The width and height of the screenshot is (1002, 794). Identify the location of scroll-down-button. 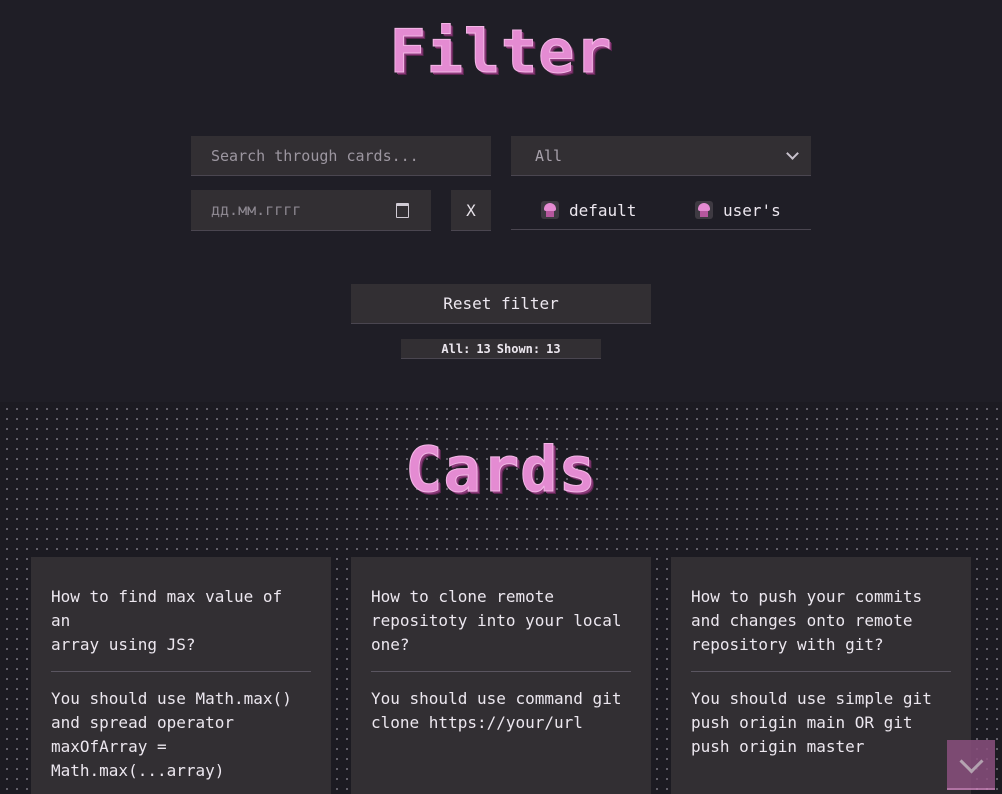
(971, 765).